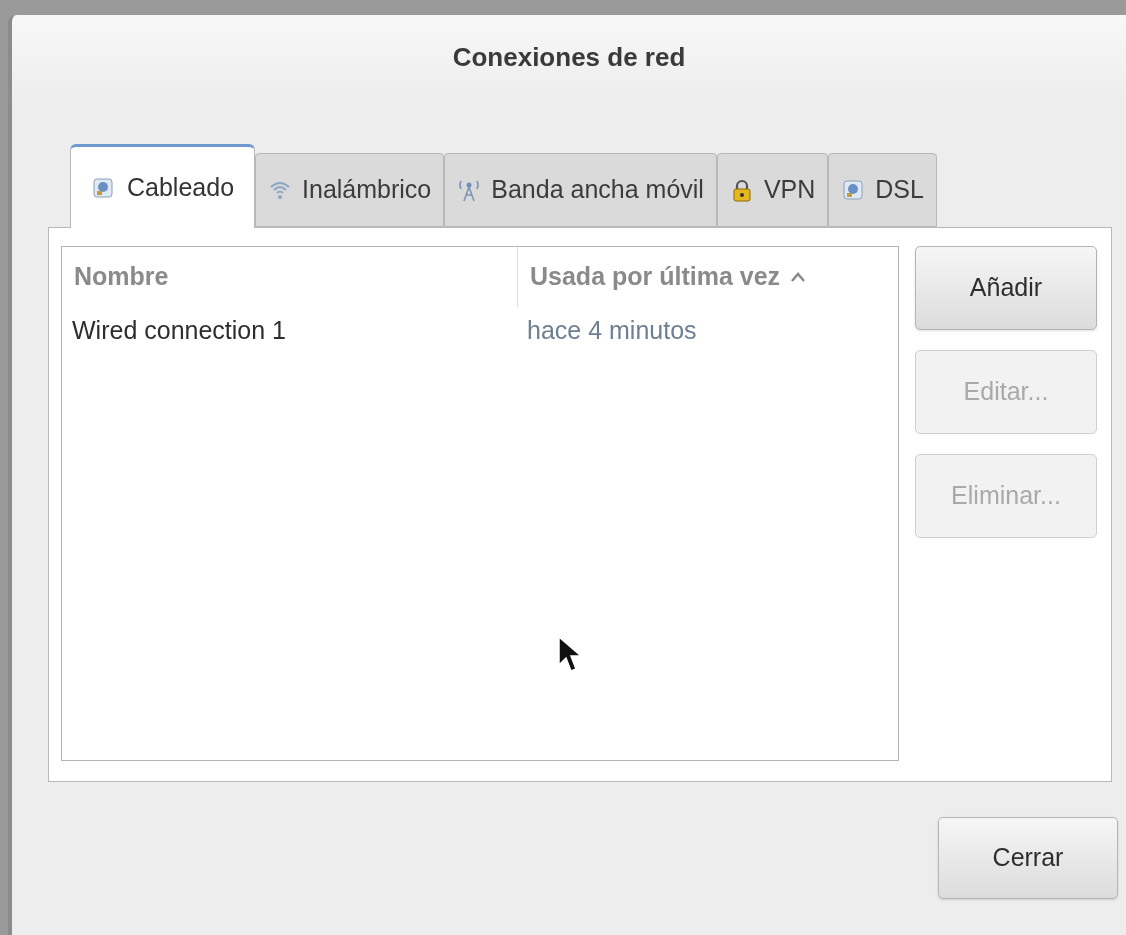 The height and width of the screenshot is (935, 1126). Describe the element at coordinates (580, 190) in the screenshot. I see `tab: Banda ancha móvil` at that location.